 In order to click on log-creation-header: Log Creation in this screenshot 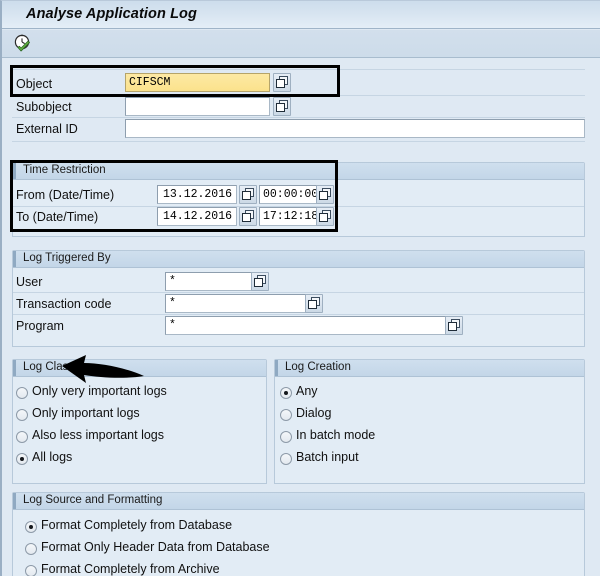, I will do `click(429, 368)`.